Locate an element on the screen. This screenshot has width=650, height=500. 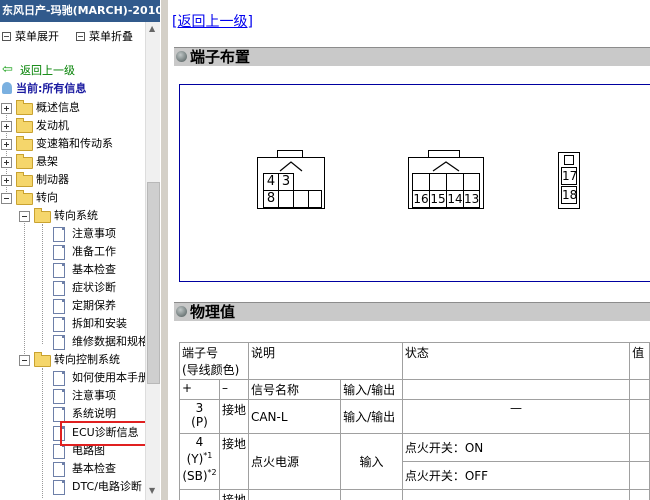
header-plus: + is located at coordinates (199, 389).